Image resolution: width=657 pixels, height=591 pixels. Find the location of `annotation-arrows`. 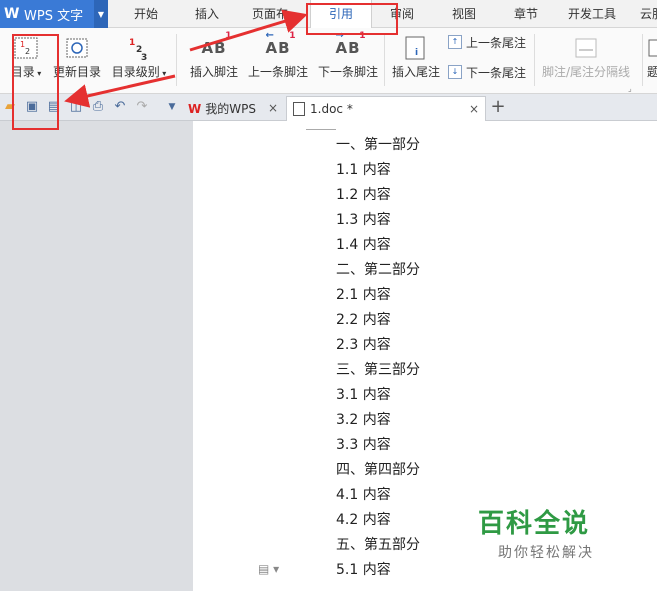

annotation-arrows is located at coordinates (186, 58).